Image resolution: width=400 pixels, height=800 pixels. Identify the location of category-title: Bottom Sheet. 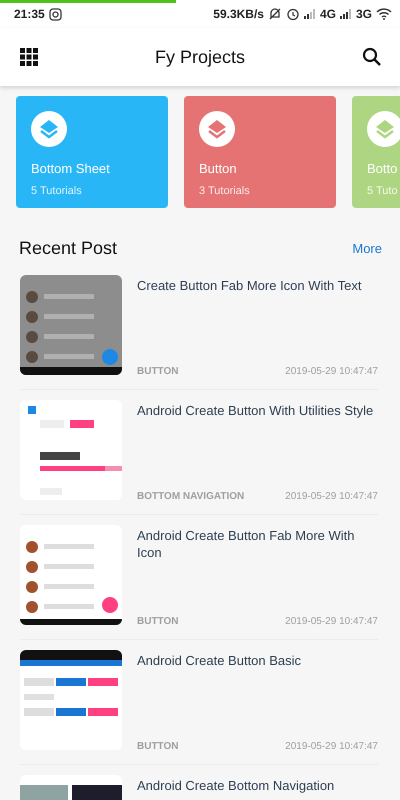
(70, 168).